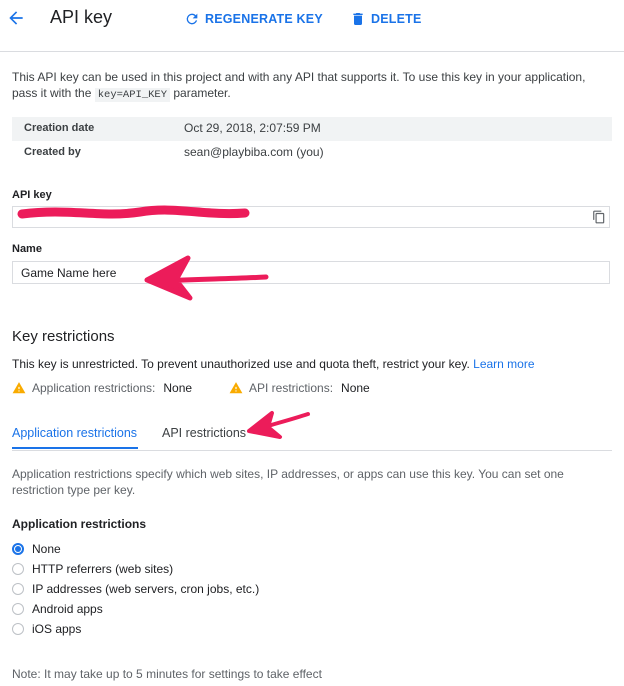  Describe the element at coordinates (311, 272) in the screenshot. I see `name-input: Game Name here` at that location.